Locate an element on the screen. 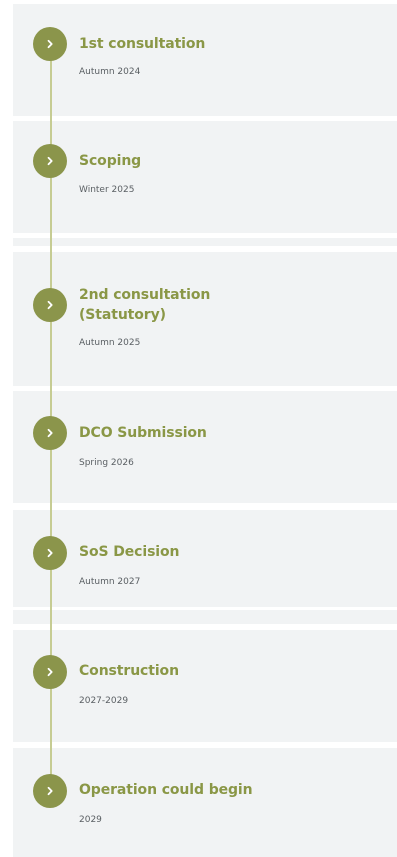 The image size is (397, 857). timeline-item-title: 1st consultation is located at coordinates (142, 44).